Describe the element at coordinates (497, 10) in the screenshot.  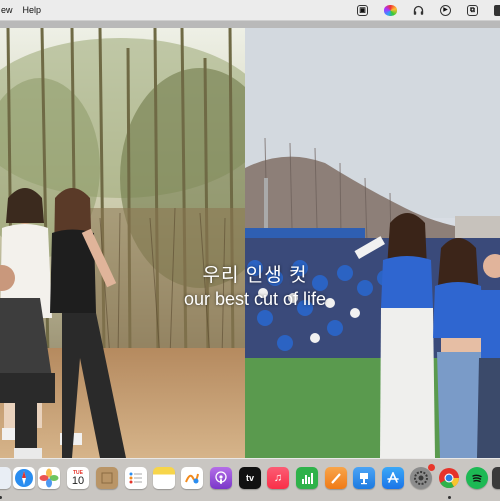
I see `battery-icon` at that location.